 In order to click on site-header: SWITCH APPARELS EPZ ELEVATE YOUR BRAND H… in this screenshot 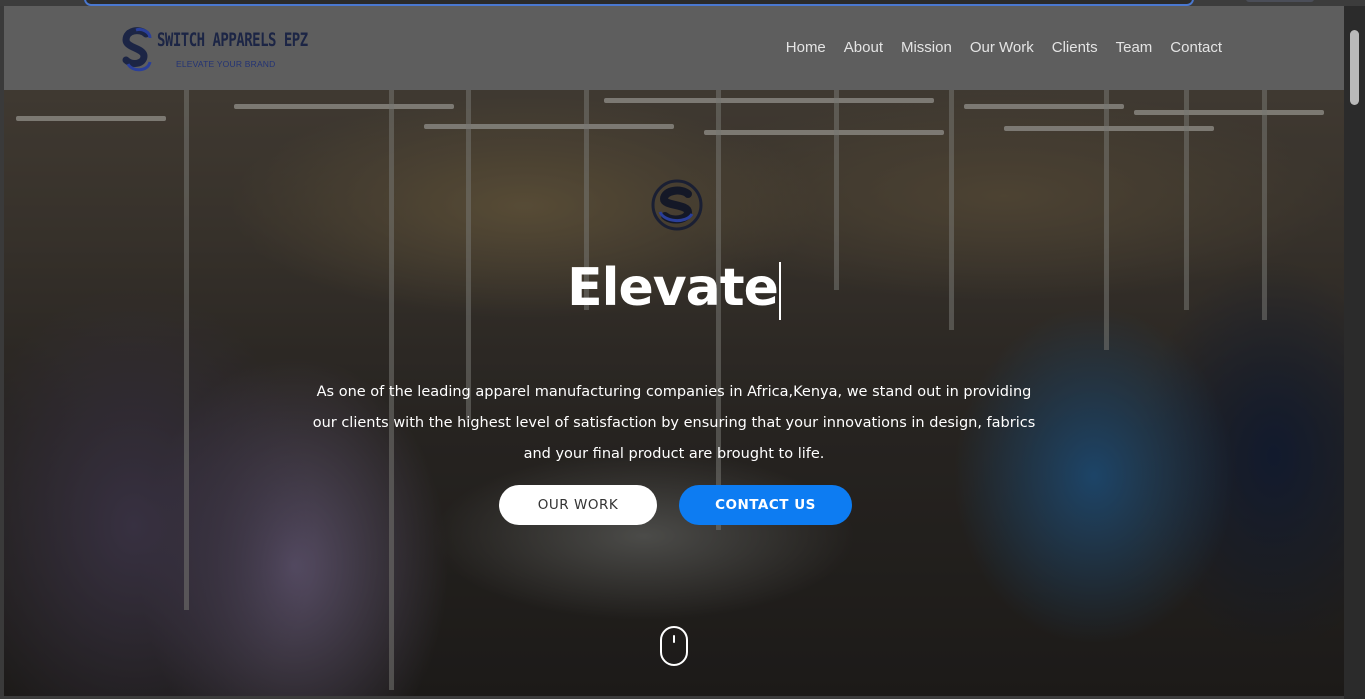, I will do `click(674, 48)`.